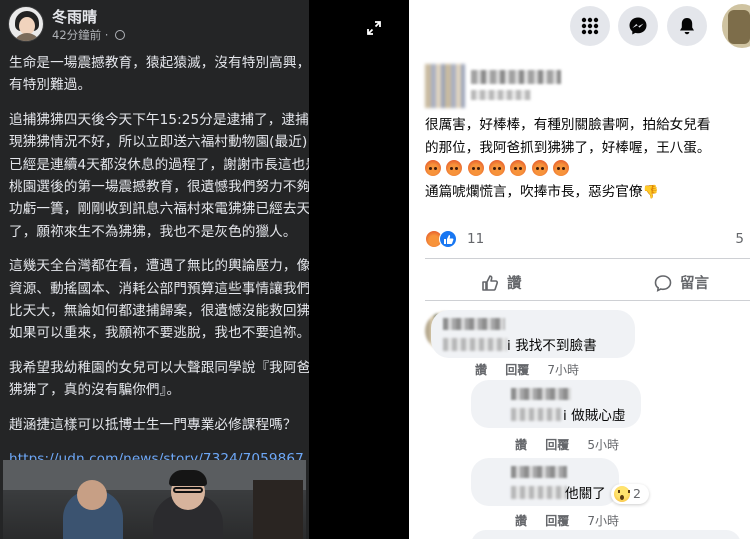 The height and width of the screenshot is (539, 750). I want to click on comment-reaction-count: 2, so click(637, 493).